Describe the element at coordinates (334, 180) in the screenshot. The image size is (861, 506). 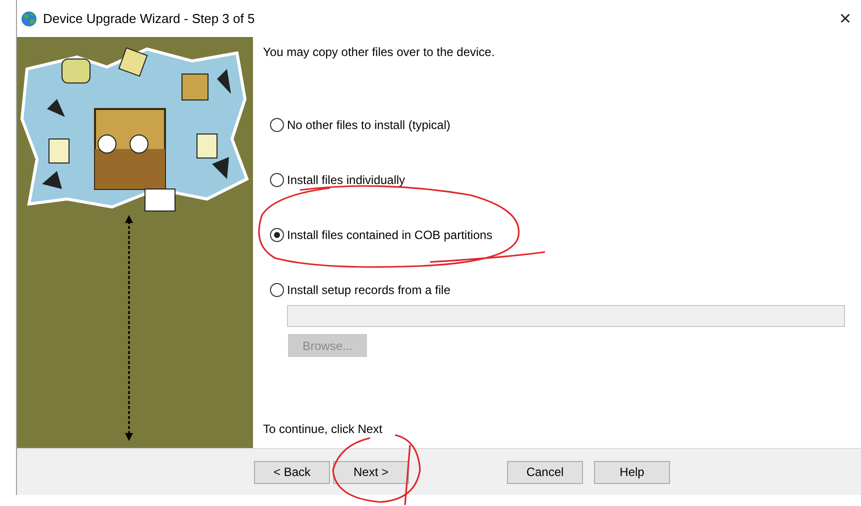
I see `radio-option: Install files individually` at that location.